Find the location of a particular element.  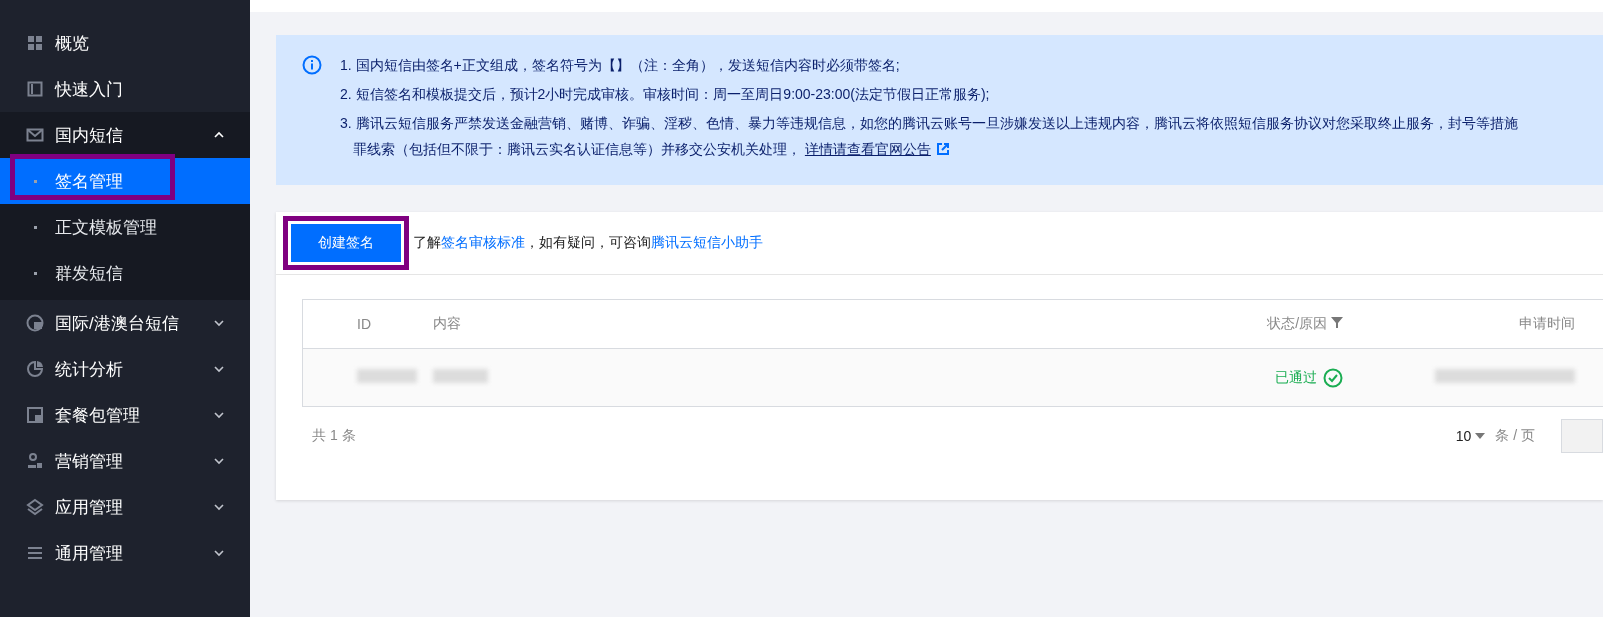

book-icon is located at coordinates (35, 89).